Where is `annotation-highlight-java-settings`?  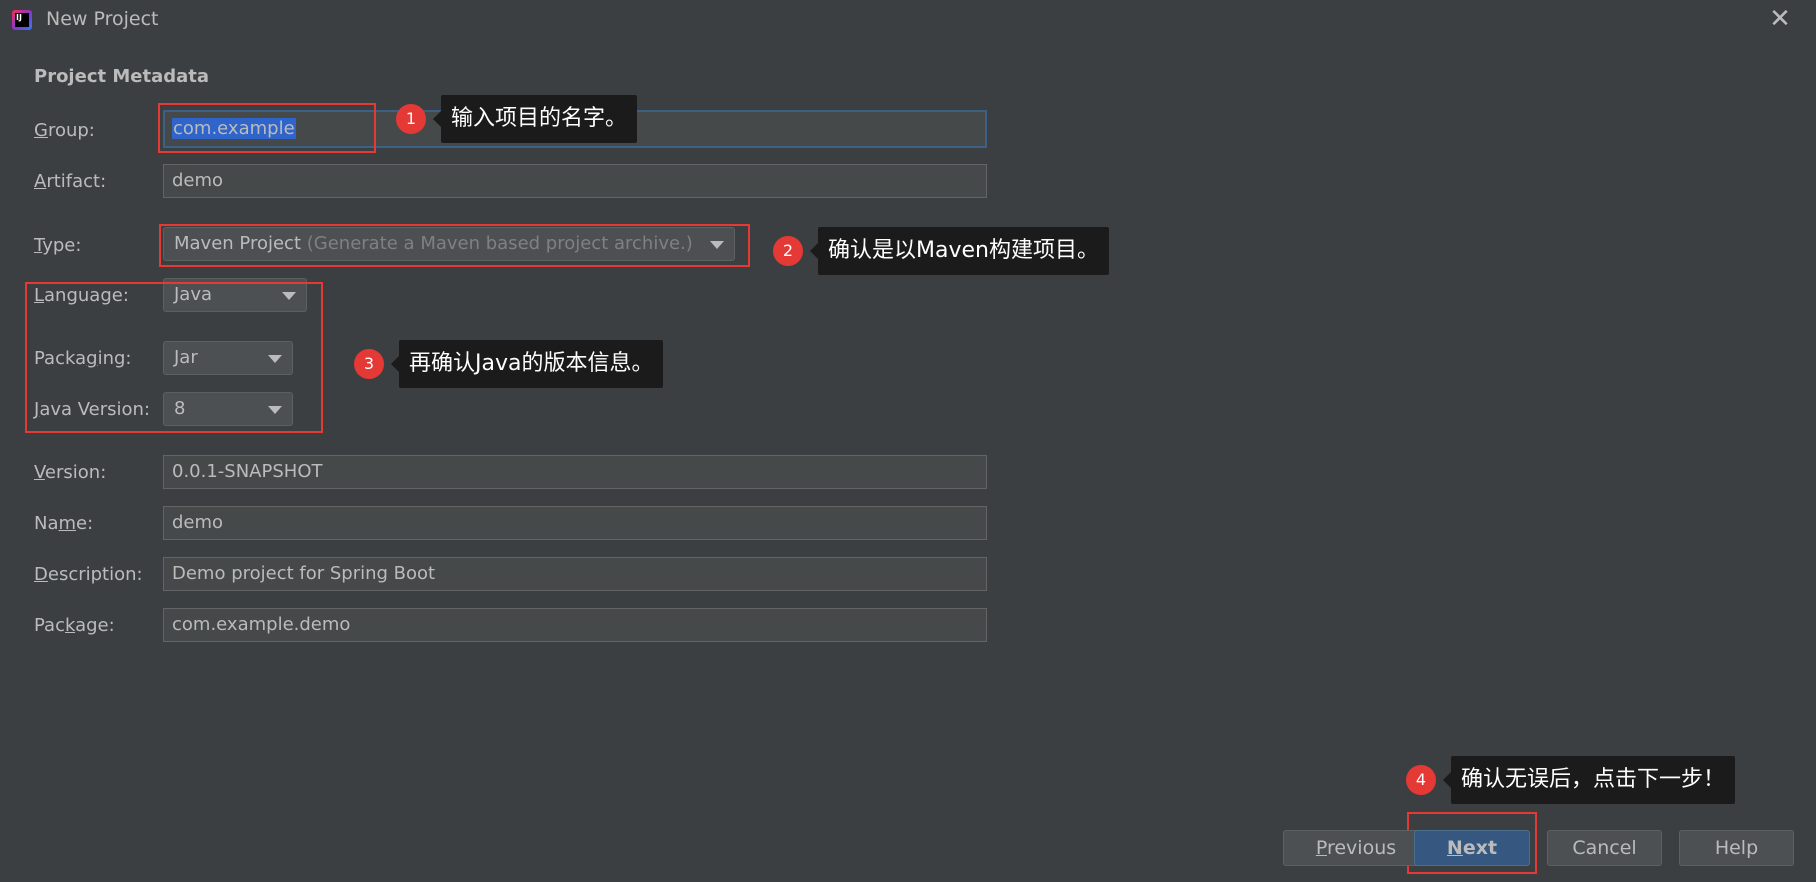 annotation-highlight-java-settings is located at coordinates (174, 357).